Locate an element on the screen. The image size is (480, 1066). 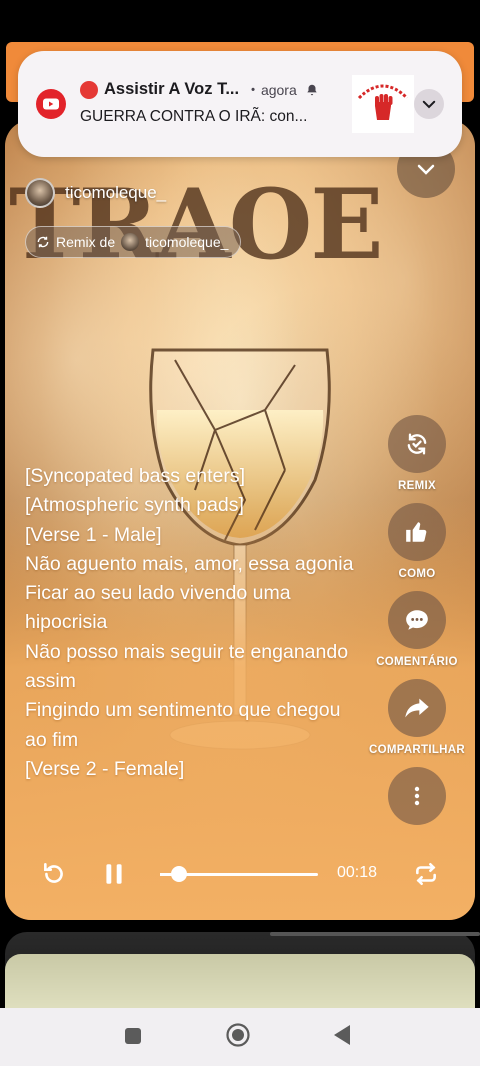
pause-icon is located at coordinates (114, 874).